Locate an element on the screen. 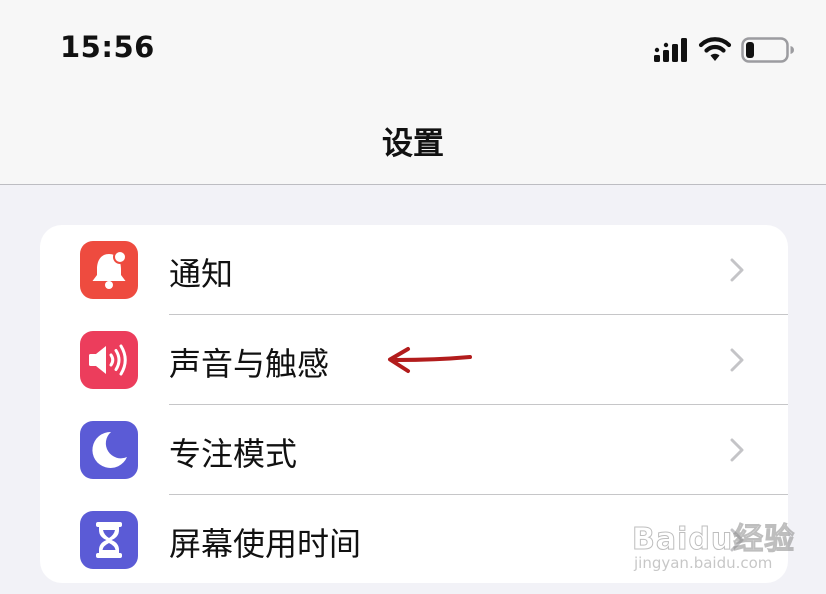 The height and width of the screenshot is (594, 826). wifi-icon is located at coordinates (715, 49).